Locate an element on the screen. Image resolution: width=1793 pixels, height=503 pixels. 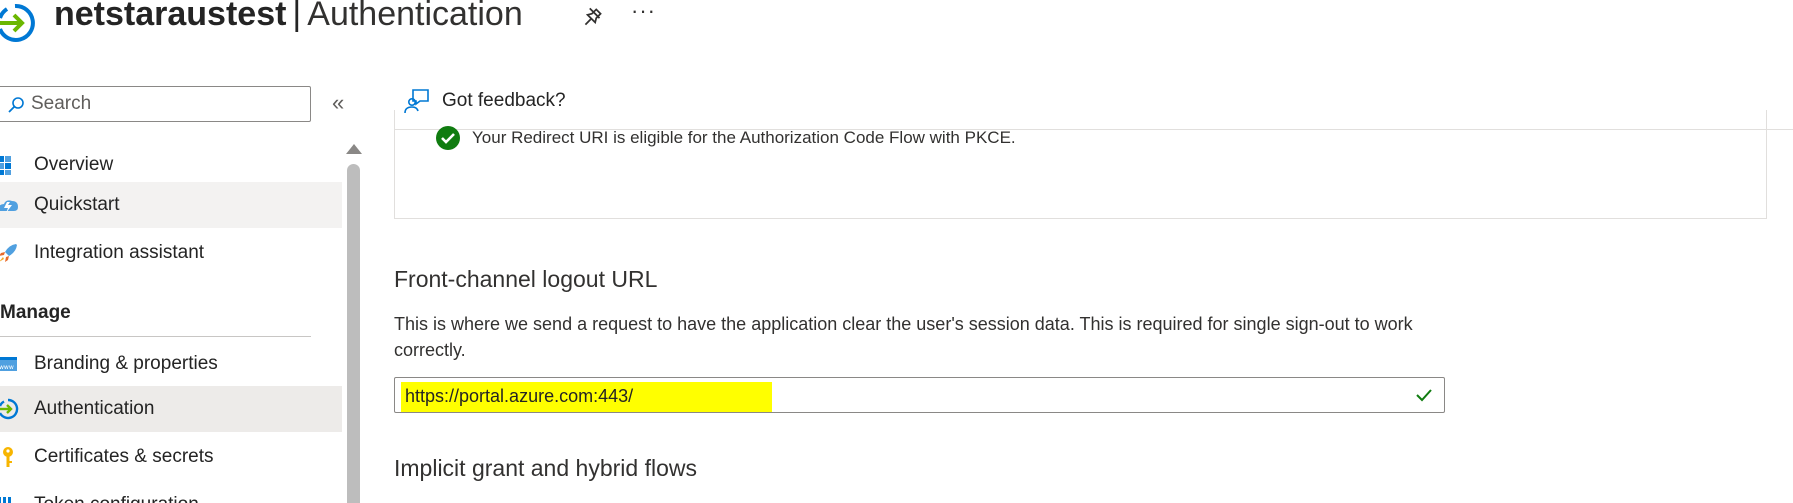
feedback-person-icon is located at coordinates (416, 101).